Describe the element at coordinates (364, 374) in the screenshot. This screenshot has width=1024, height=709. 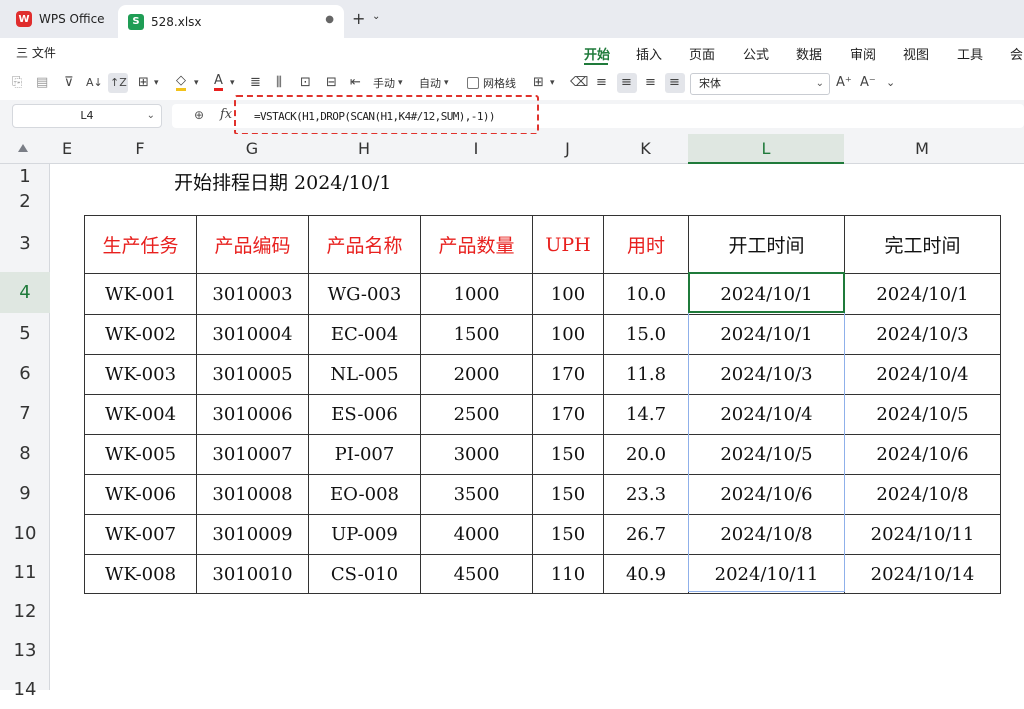
I see `cell-product-name: NL-005` at that location.